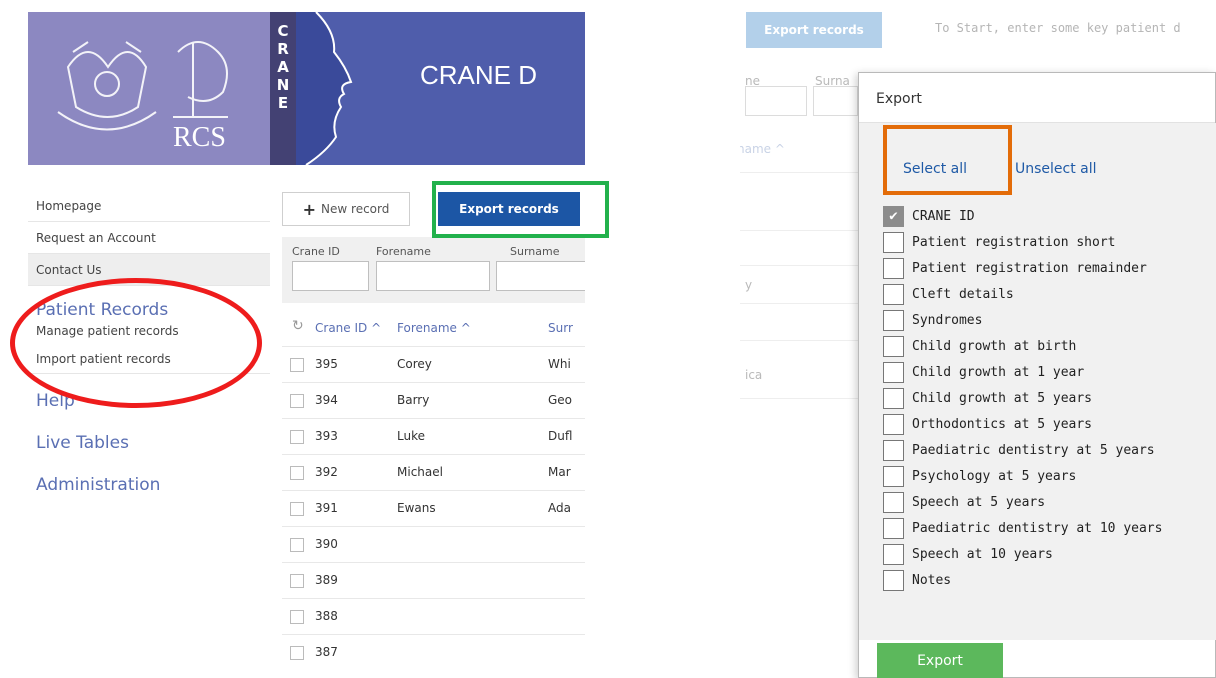  What do you see at coordinates (283, 31) in the screenshot?
I see `crane-letter: C` at bounding box center [283, 31].